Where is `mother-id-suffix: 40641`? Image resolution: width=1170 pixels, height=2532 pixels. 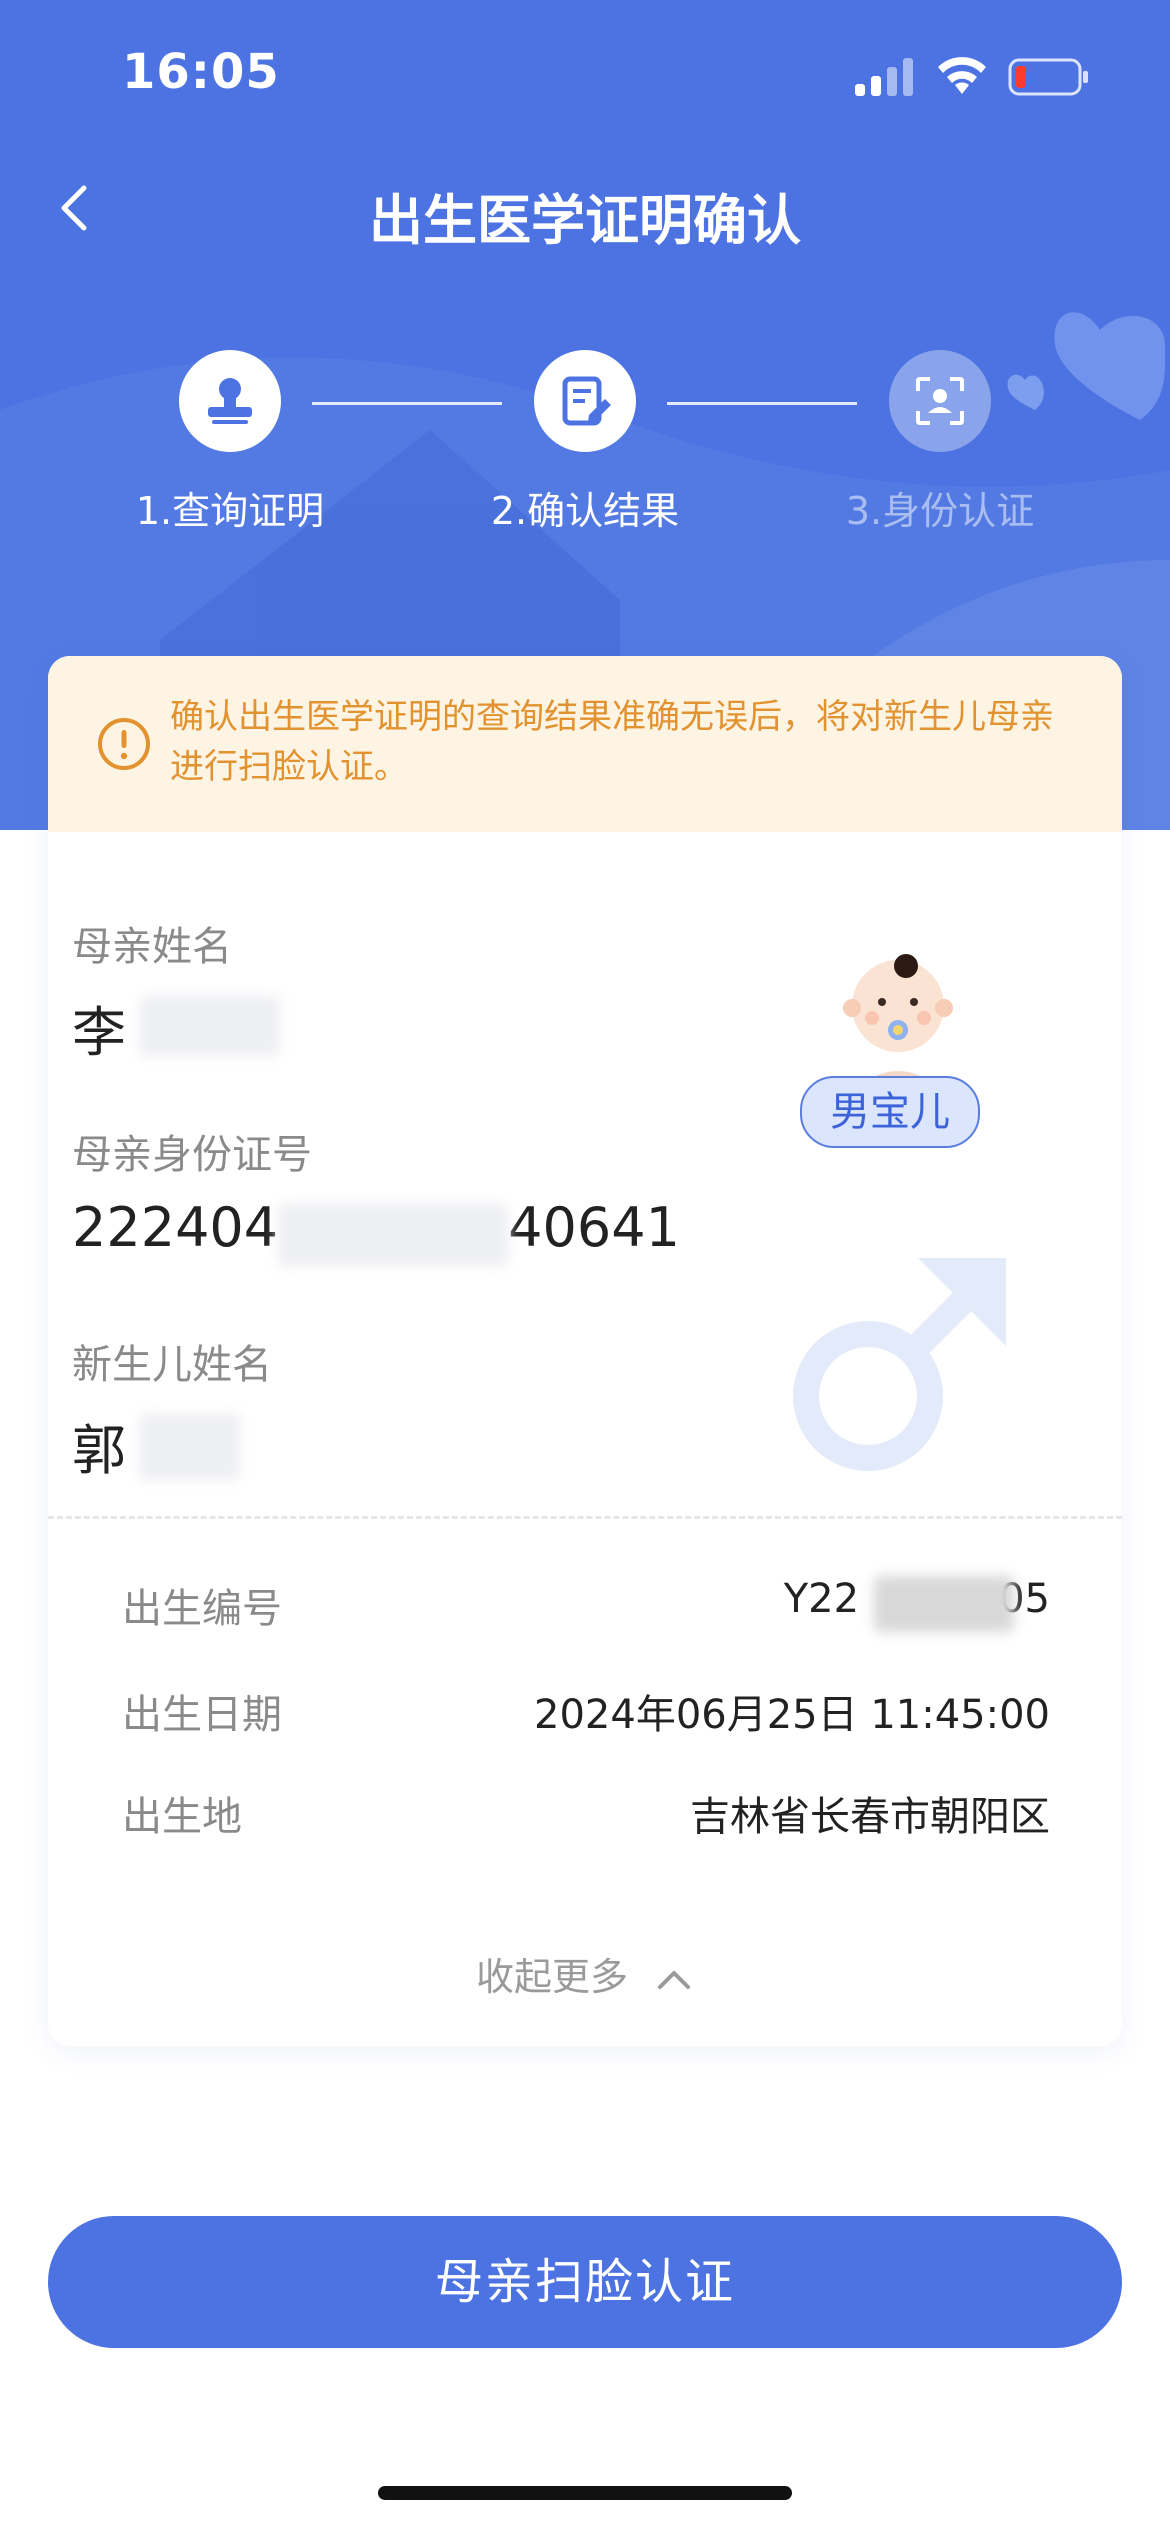 mother-id-suffix: 40641 is located at coordinates (594, 1227).